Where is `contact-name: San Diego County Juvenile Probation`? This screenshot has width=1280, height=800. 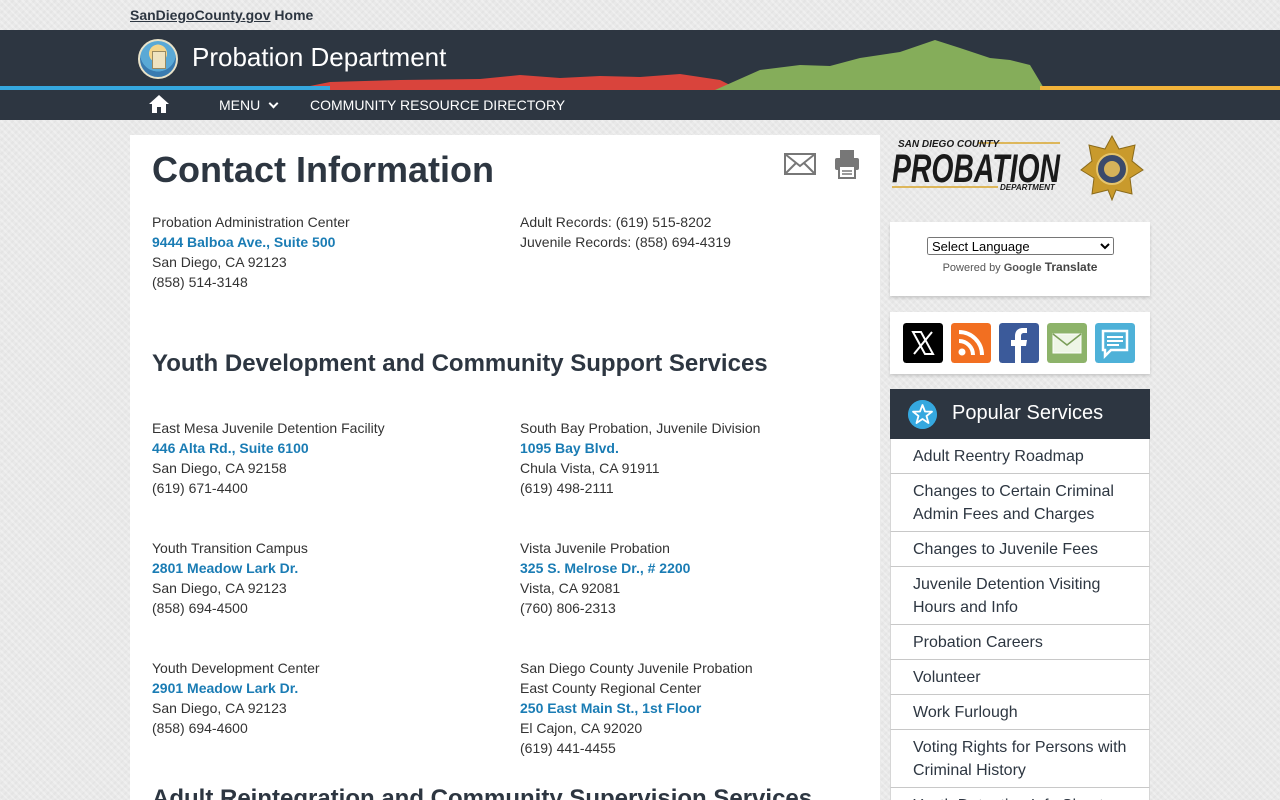
contact-name: San Diego County Juvenile Probation is located at coordinates (636, 668).